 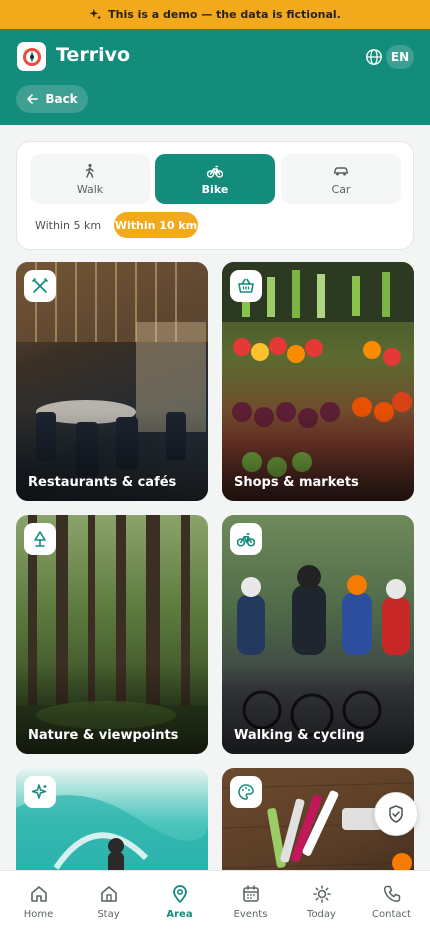 What do you see at coordinates (68, 225) in the screenshot?
I see `distance-5km-chip: Within 5 km` at bounding box center [68, 225].